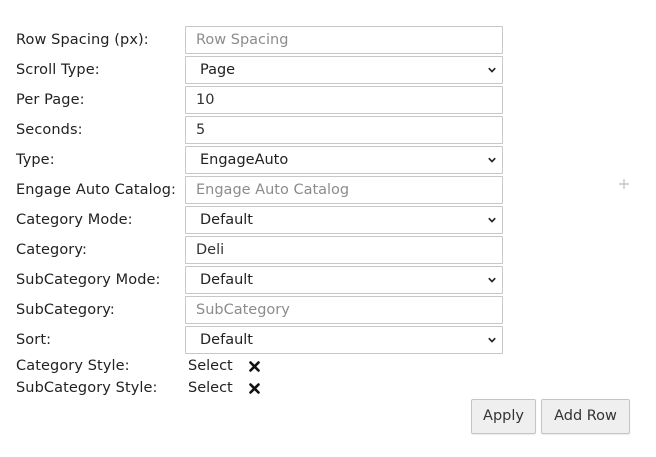 The height and width of the screenshot is (457, 656). I want to click on form-row-scroll-type: Scroll Type: Page, so click(266, 70).